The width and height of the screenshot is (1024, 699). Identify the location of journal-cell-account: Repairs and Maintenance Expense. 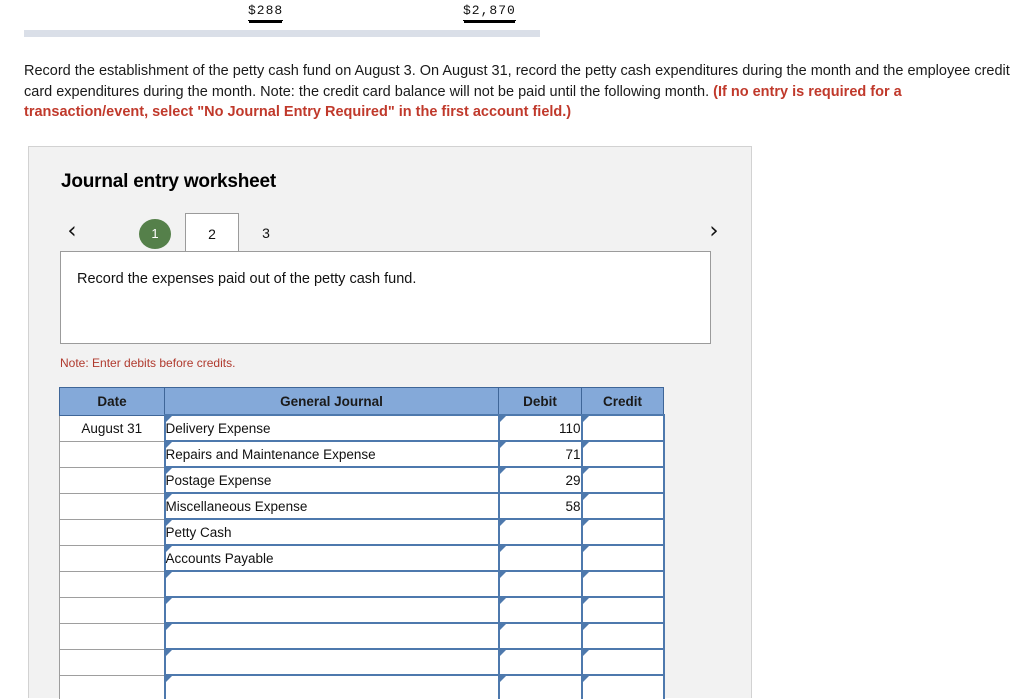
(331, 454).